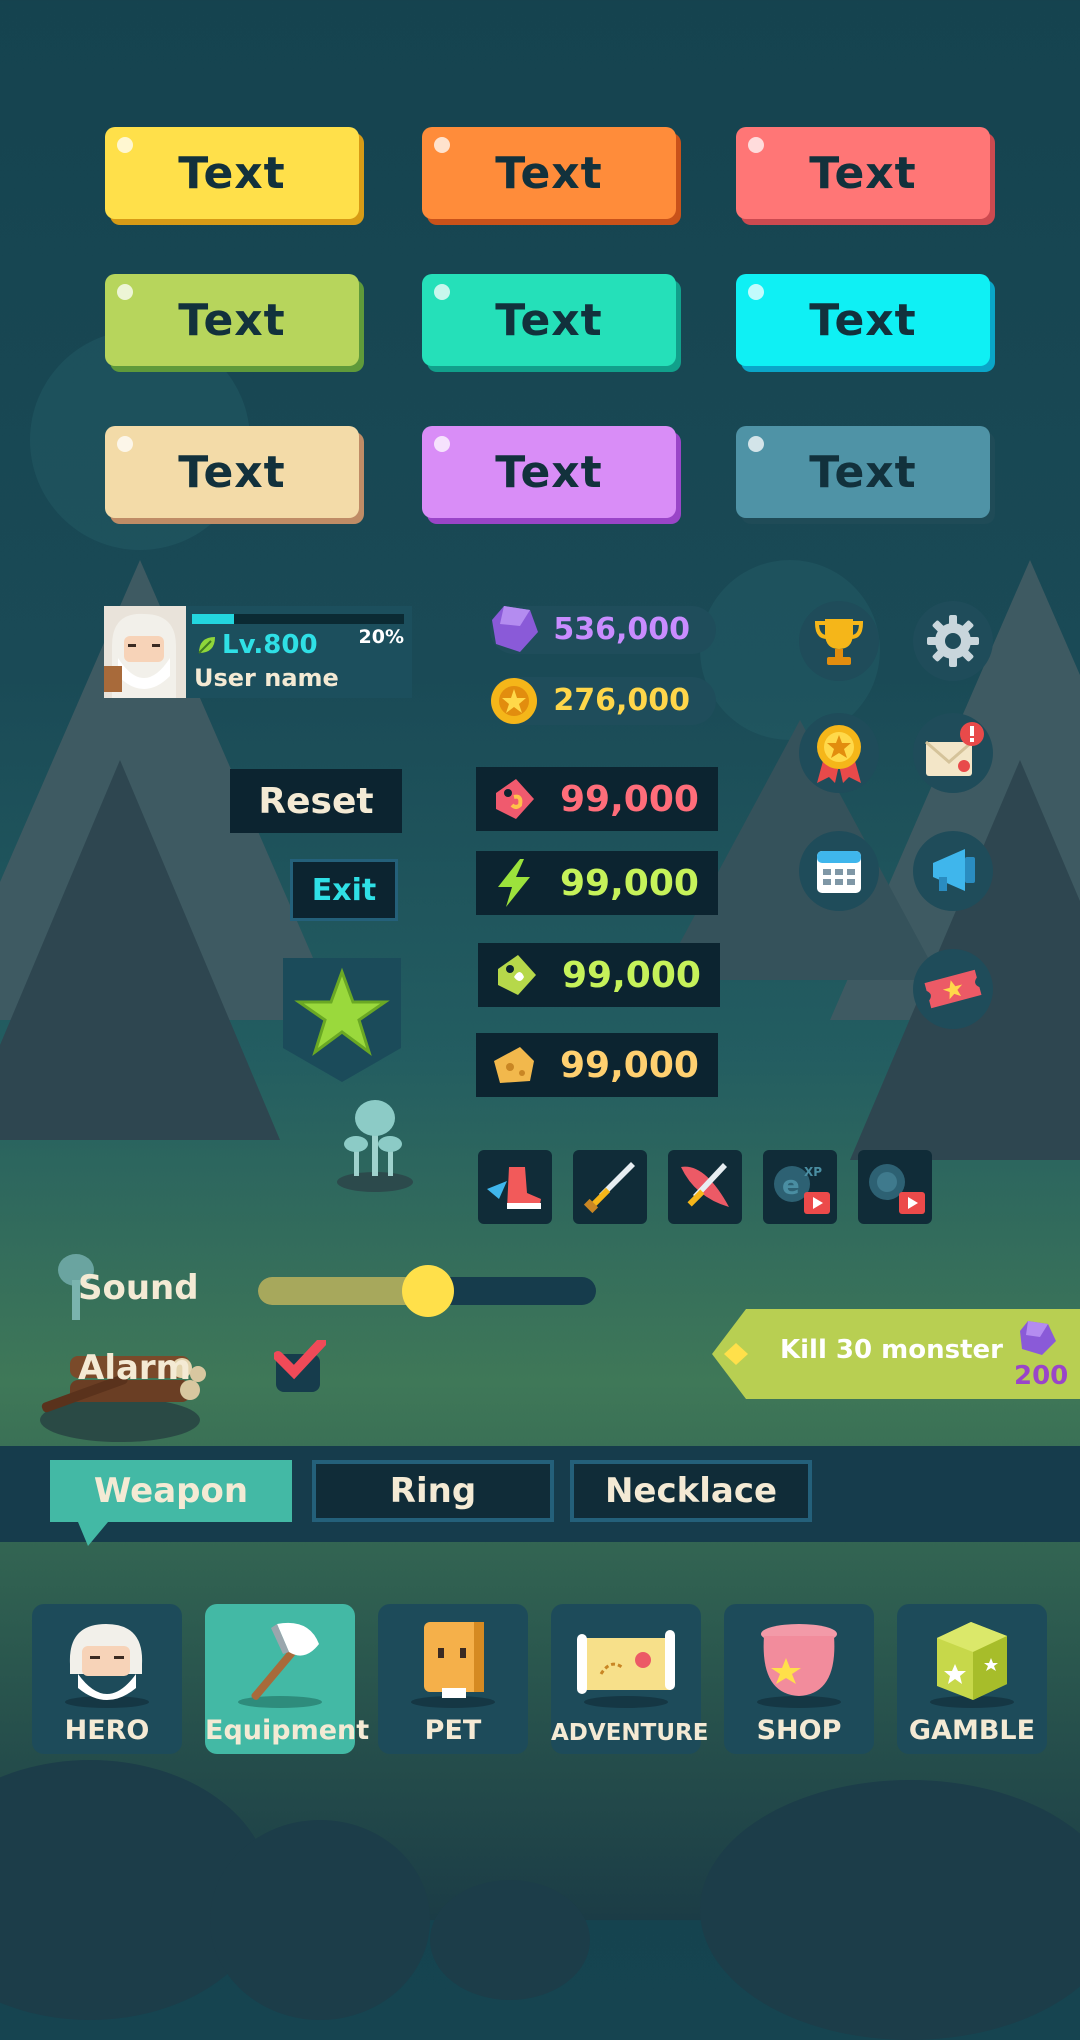  I want to click on orange-text-button: Text, so click(549, 173).